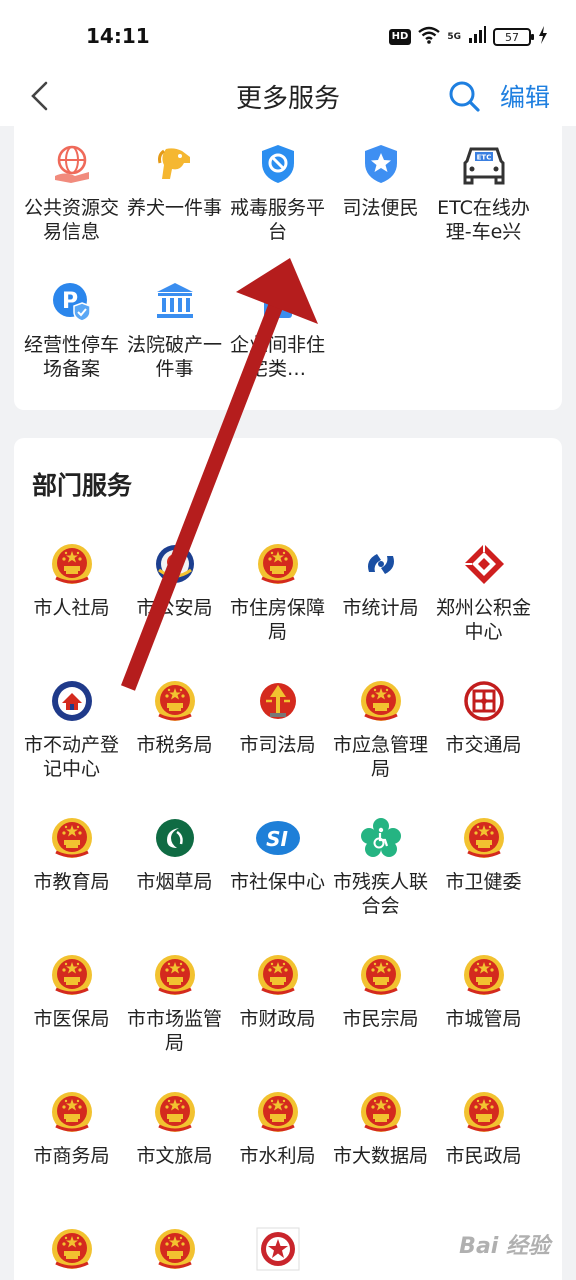 The image size is (576, 1280). Describe the element at coordinates (484, 564) in the screenshot. I see `housing-fund-logo-icon` at that location.